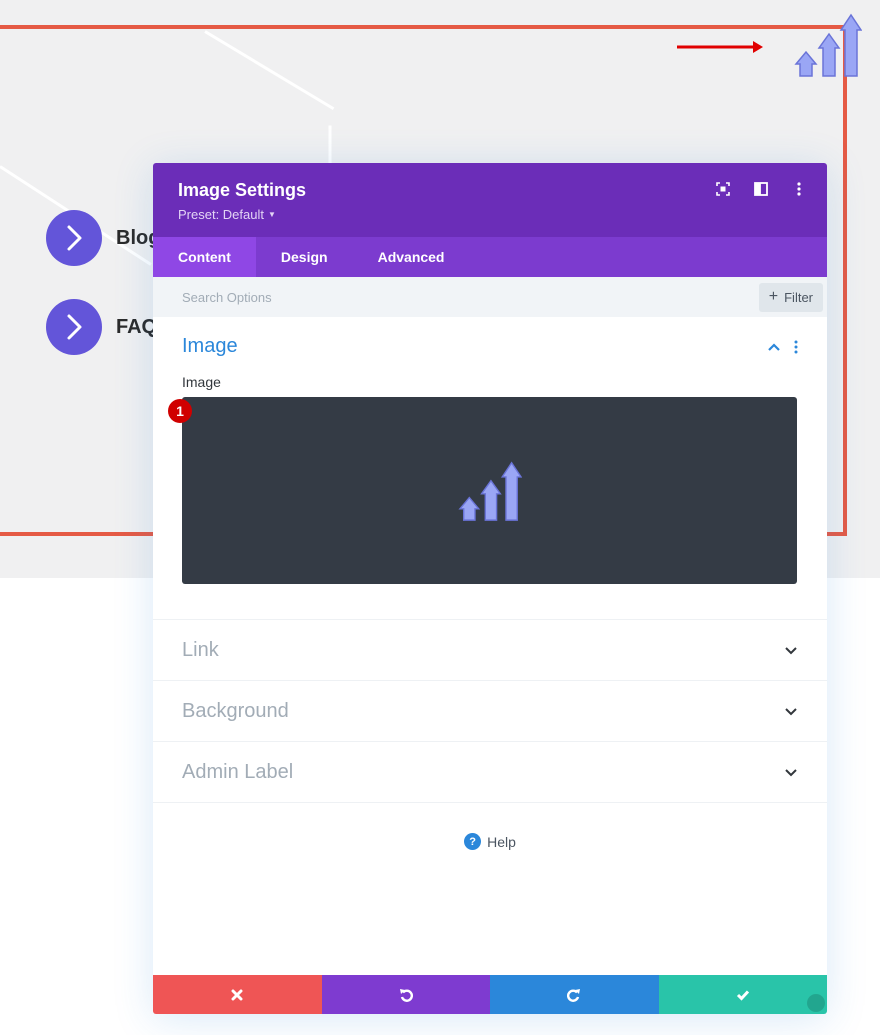 The image size is (880, 1035). Describe the element at coordinates (490, 257) in the screenshot. I see `settings-tabs: Content Design Advanced` at that location.